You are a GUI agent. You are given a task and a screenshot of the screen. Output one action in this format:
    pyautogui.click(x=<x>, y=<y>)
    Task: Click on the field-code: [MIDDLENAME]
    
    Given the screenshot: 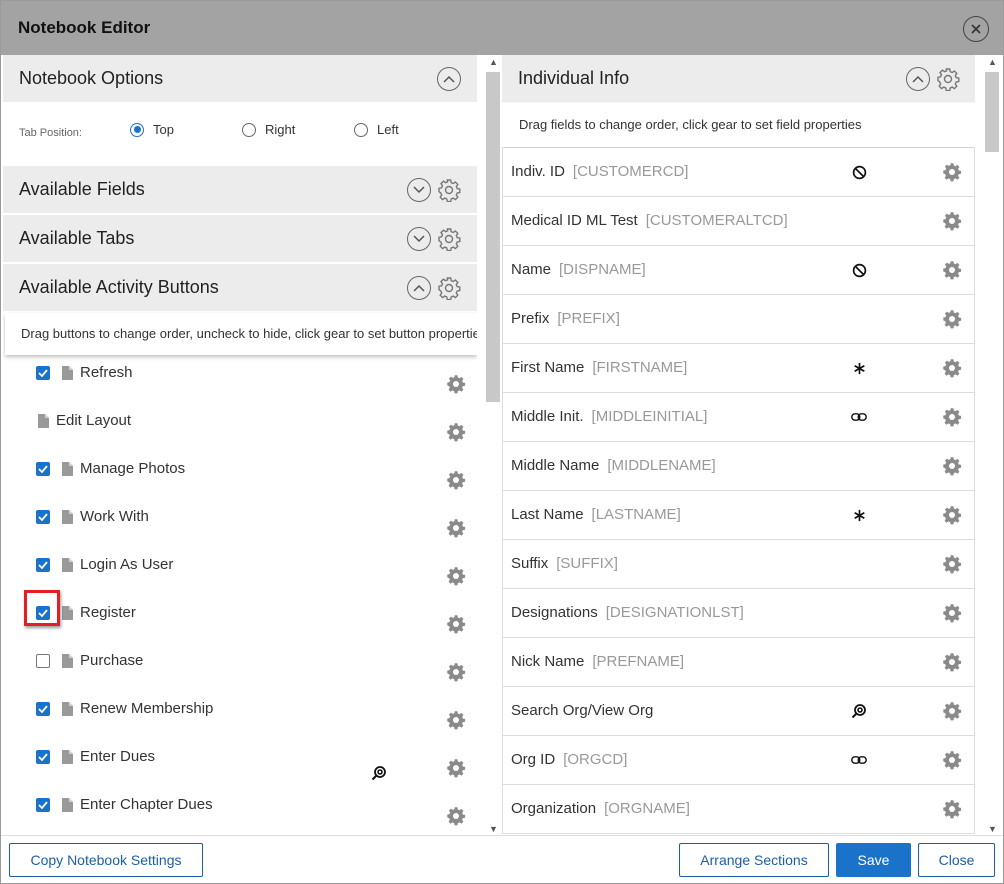 What is the action you would take?
    pyautogui.click(x=661, y=465)
    